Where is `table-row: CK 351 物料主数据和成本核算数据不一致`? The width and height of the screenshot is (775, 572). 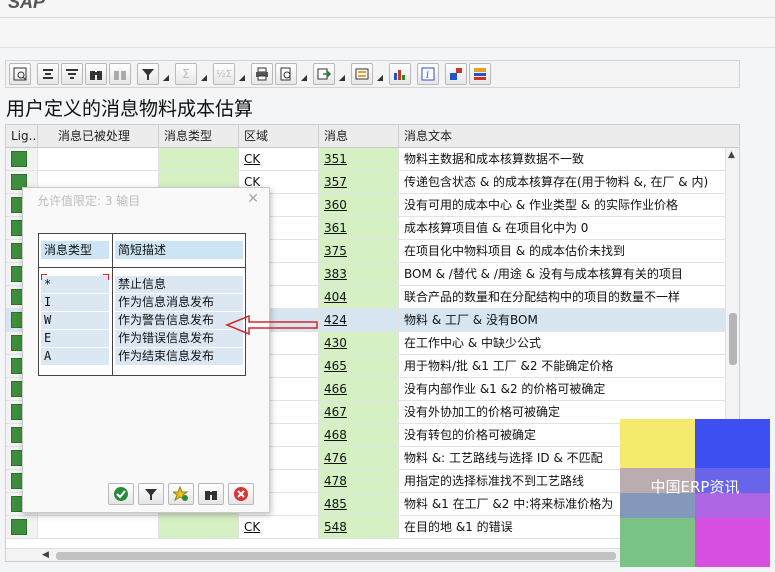
table-row: CK 351 物料主数据和成本核算数据不一致 is located at coordinates (366, 159).